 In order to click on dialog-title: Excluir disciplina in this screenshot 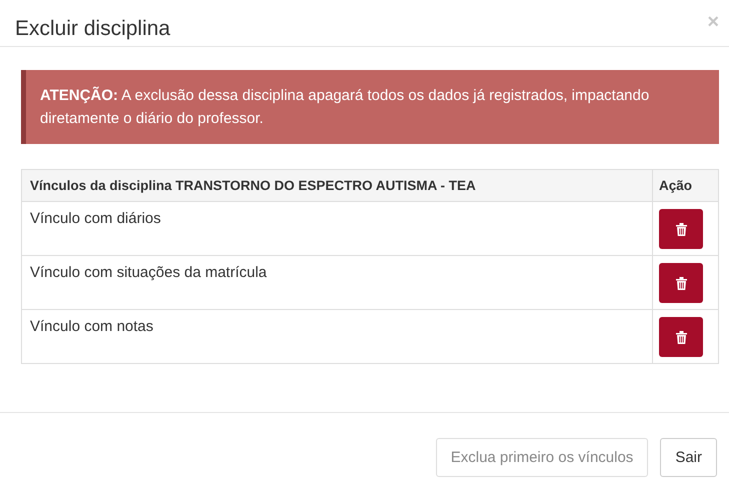, I will do `click(92, 28)`.